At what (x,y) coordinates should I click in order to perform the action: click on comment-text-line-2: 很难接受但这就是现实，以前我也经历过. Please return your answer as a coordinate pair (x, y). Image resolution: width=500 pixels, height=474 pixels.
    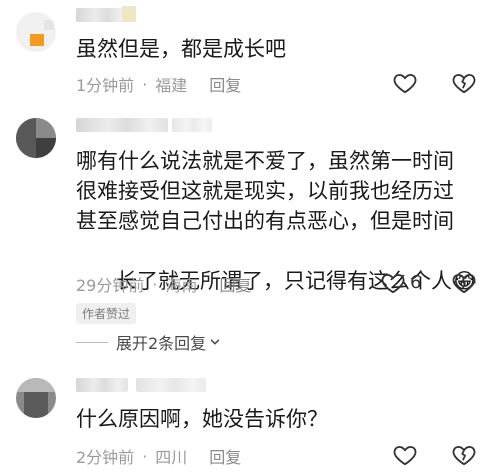
    Looking at the image, I should click on (265, 191).